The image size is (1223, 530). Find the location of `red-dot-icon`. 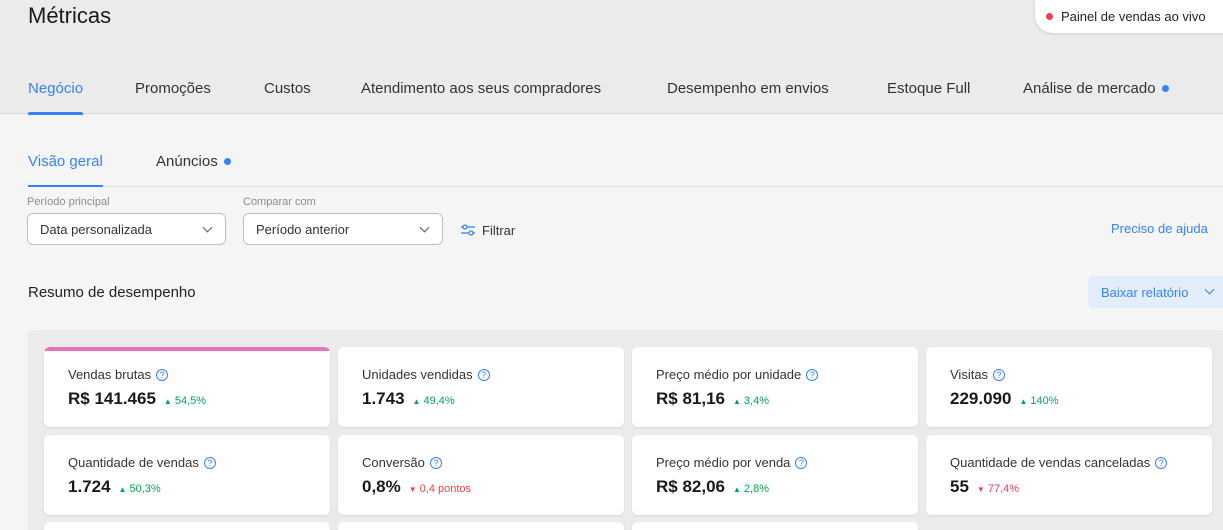

red-dot-icon is located at coordinates (1049, 16).